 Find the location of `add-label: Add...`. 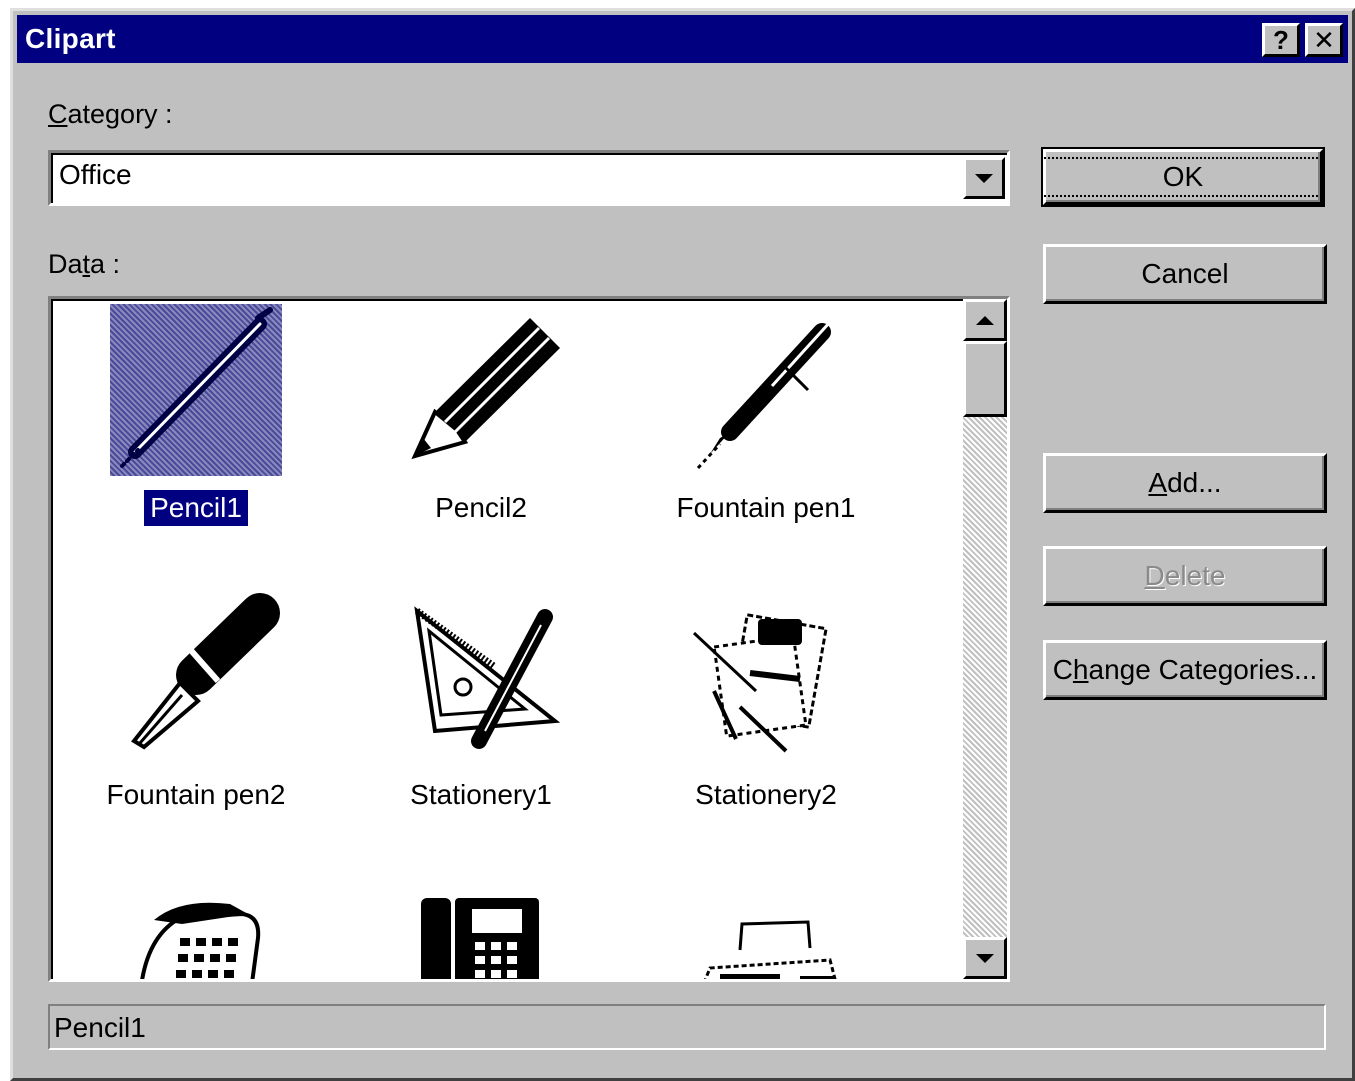

add-label: Add... is located at coordinates (1185, 482).